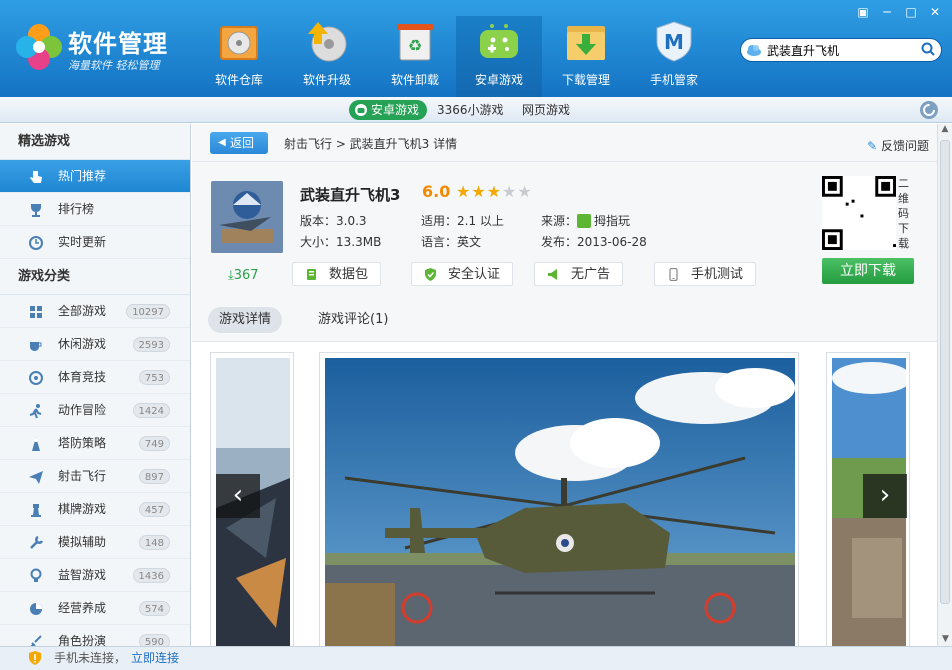 The image size is (952, 670). Describe the element at coordinates (361, 110) in the screenshot. I see `android-icon` at that location.